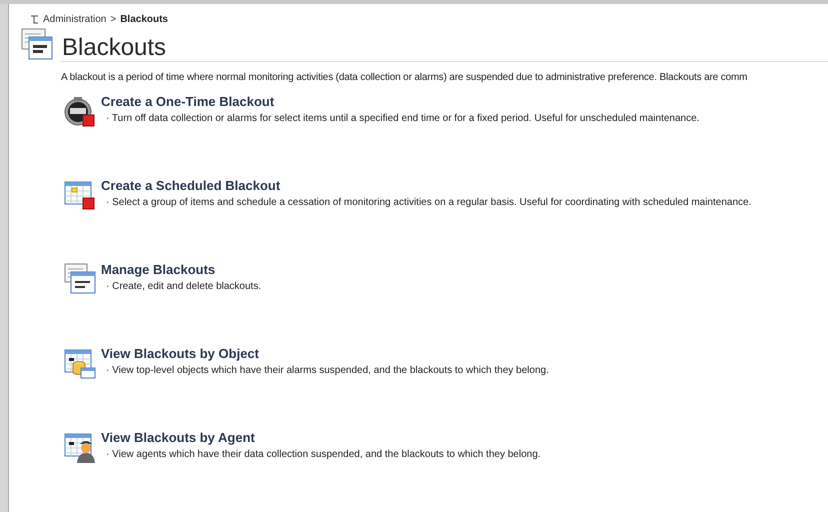 Image resolution: width=828 pixels, height=512 pixels. What do you see at coordinates (80, 363) in the screenshot?
I see `database-window-icon` at bounding box center [80, 363].